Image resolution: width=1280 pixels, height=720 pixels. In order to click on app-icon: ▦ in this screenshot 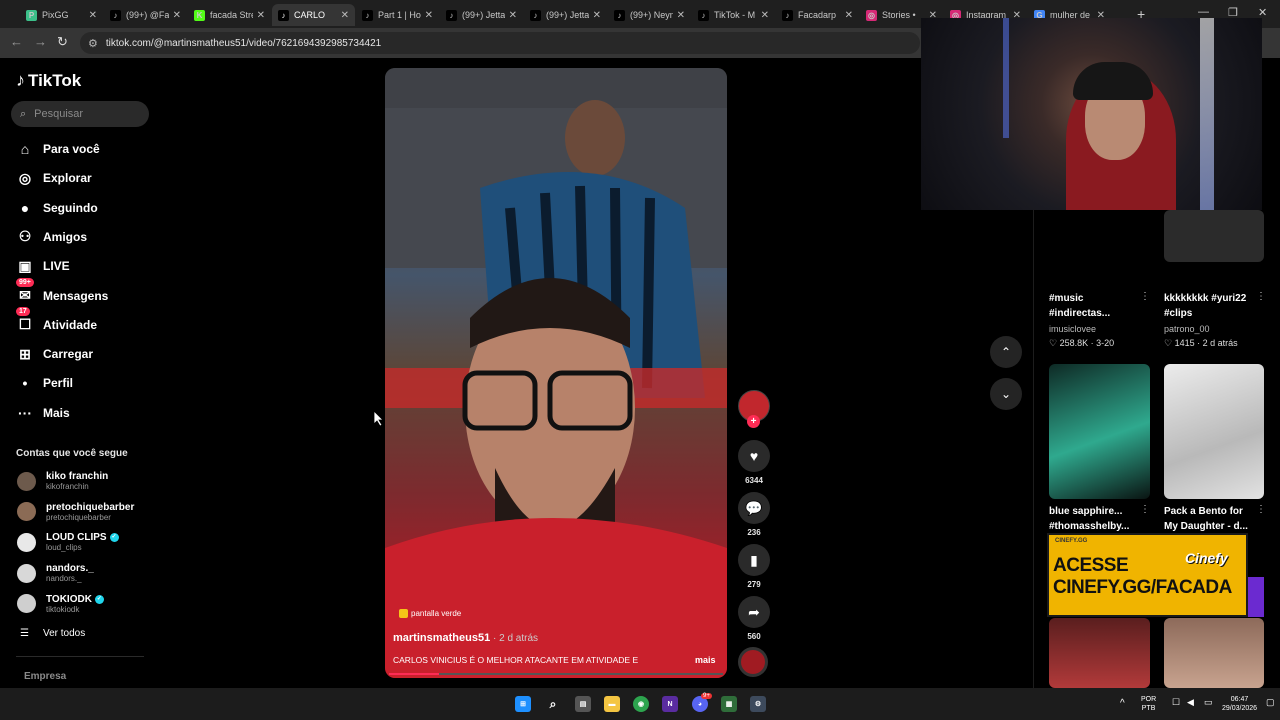, I will do `click(729, 704)`.